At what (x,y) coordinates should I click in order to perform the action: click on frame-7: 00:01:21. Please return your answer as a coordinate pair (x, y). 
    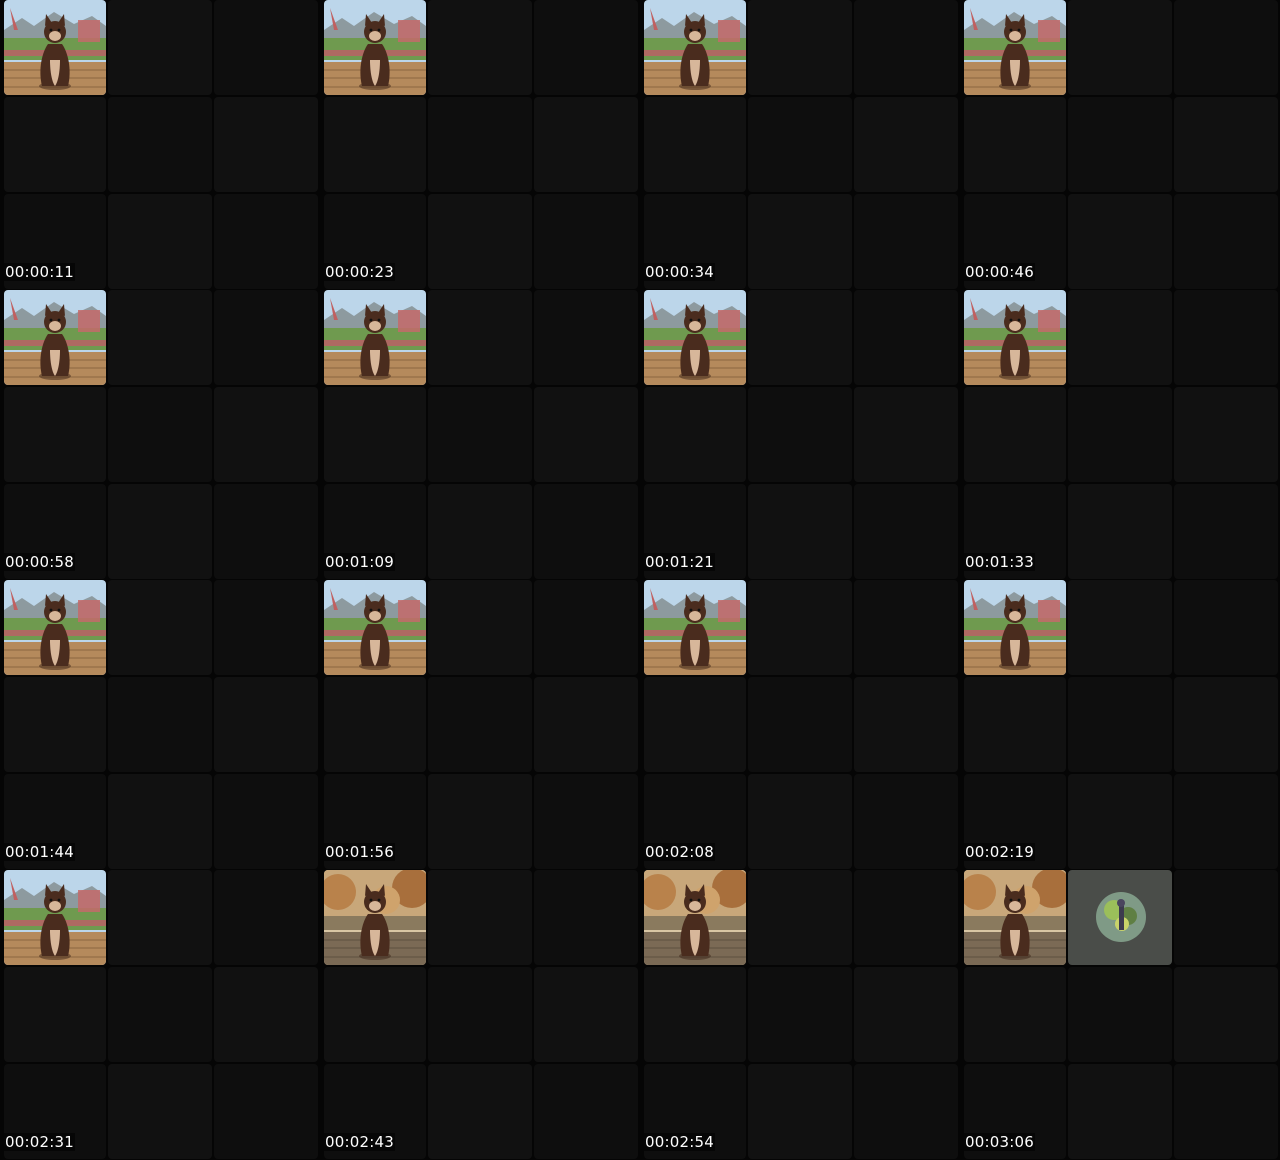
    Looking at the image, I should click on (800, 435).